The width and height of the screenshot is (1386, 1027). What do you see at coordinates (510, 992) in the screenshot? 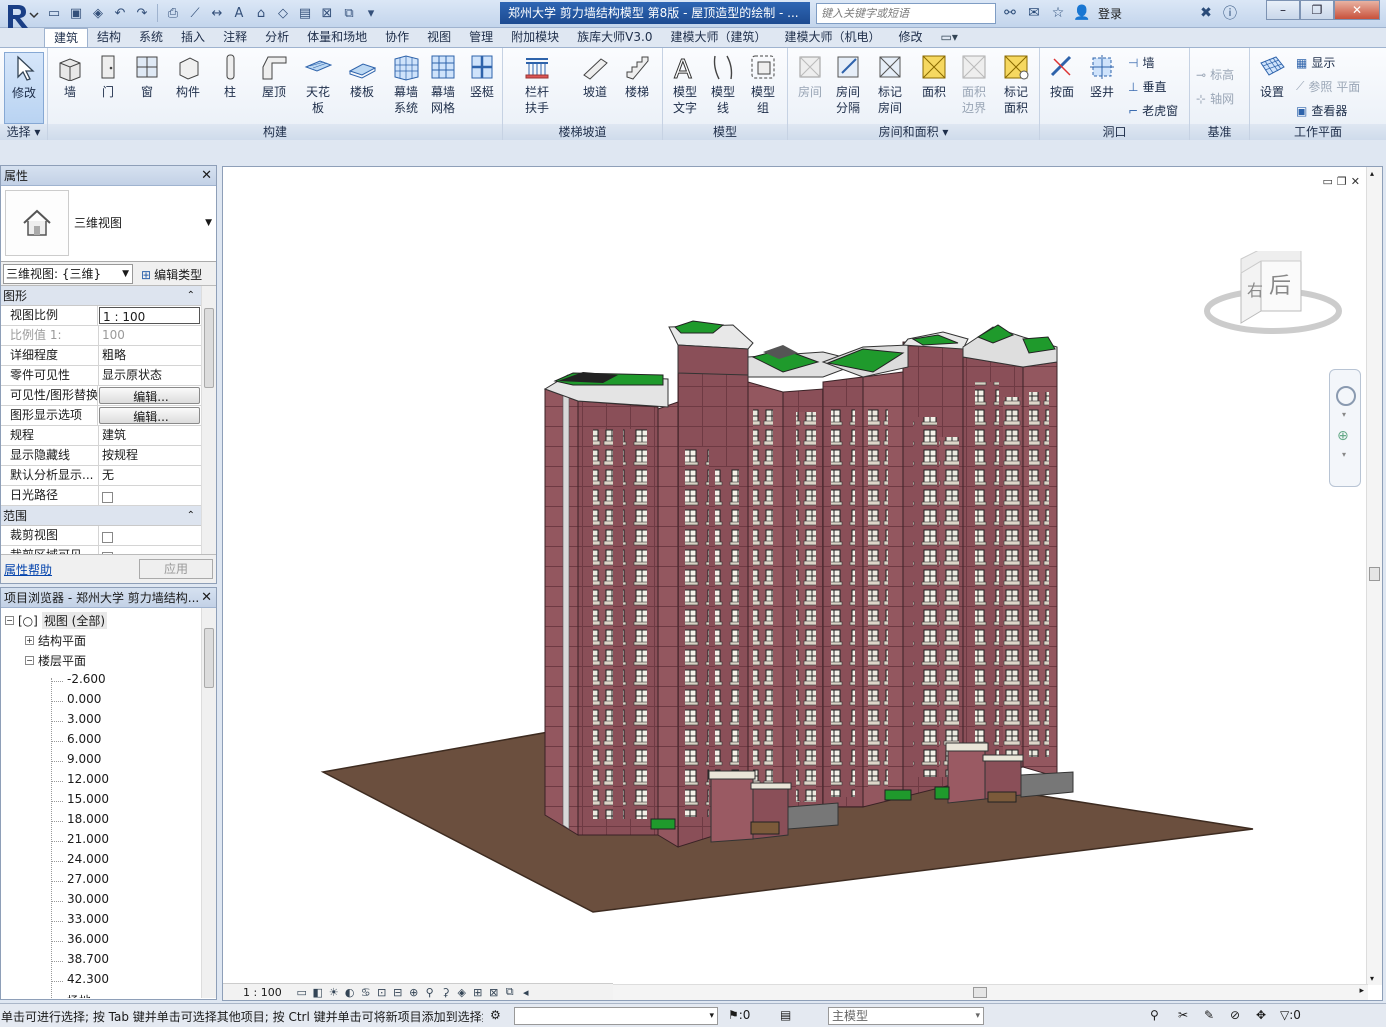
I see `worksharing-icon: ⧉` at bounding box center [510, 992].